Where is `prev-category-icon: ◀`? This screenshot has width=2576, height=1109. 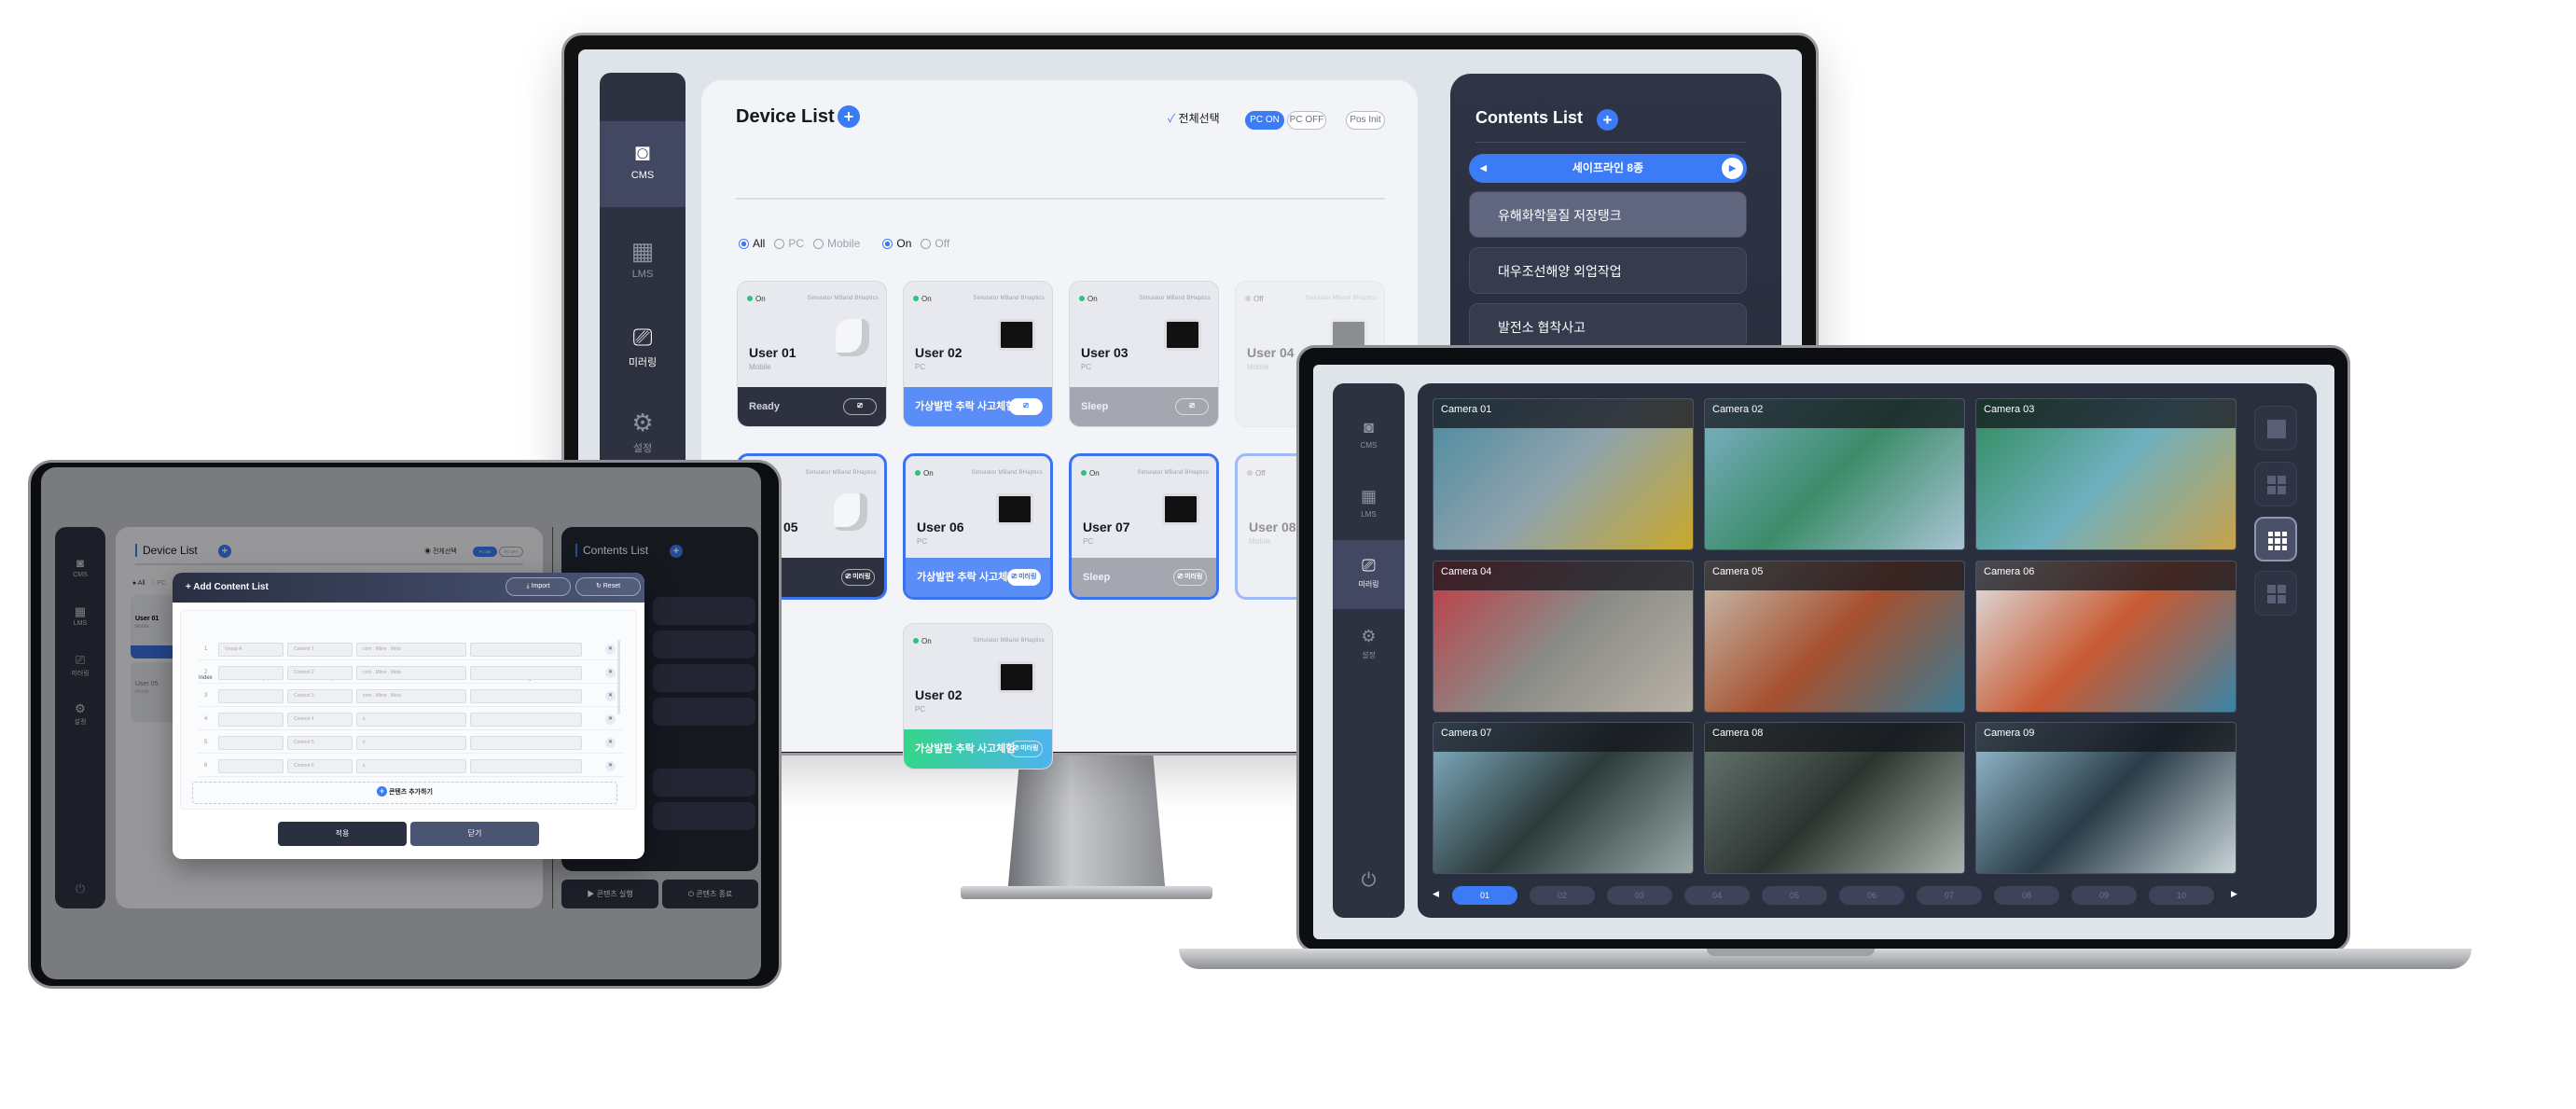
prev-category-icon: ◀ is located at coordinates (1483, 169).